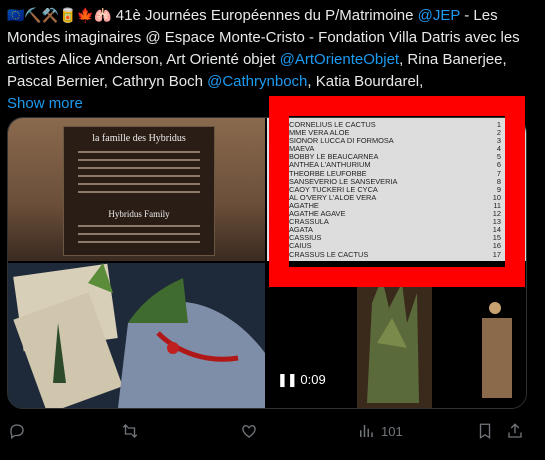 This screenshot has height=460, width=545. I want to click on heart-icon, so click(249, 431).